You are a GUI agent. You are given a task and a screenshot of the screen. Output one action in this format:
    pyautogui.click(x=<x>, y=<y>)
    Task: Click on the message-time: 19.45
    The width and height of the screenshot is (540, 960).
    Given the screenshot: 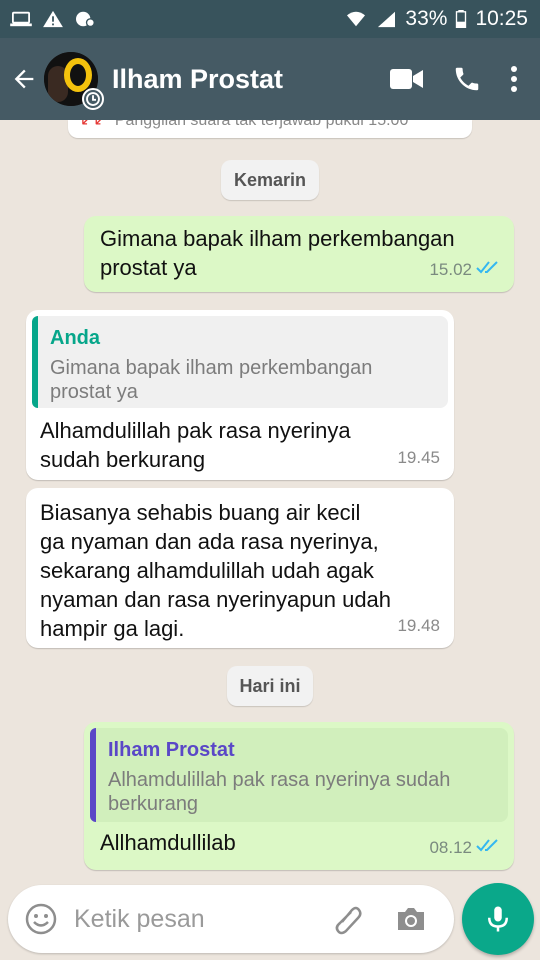 What is the action you would take?
    pyautogui.click(x=418, y=457)
    